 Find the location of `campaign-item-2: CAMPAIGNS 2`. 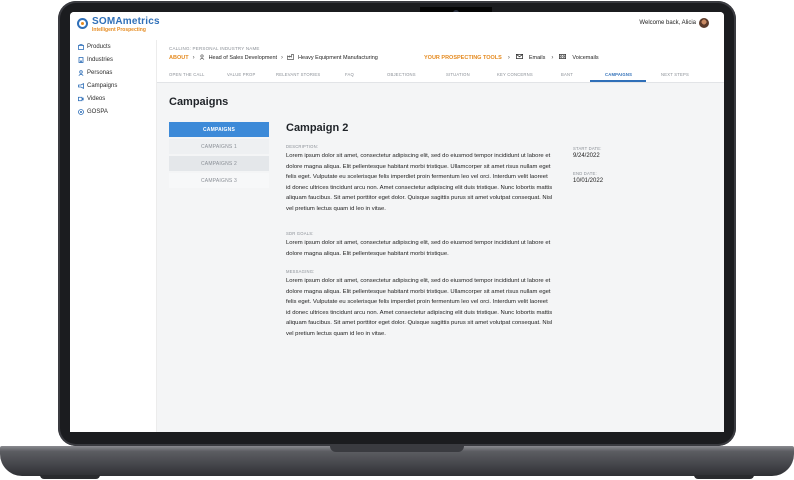

campaign-item-2: CAMPAIGNS 2 is located at coordinates (219, 163).